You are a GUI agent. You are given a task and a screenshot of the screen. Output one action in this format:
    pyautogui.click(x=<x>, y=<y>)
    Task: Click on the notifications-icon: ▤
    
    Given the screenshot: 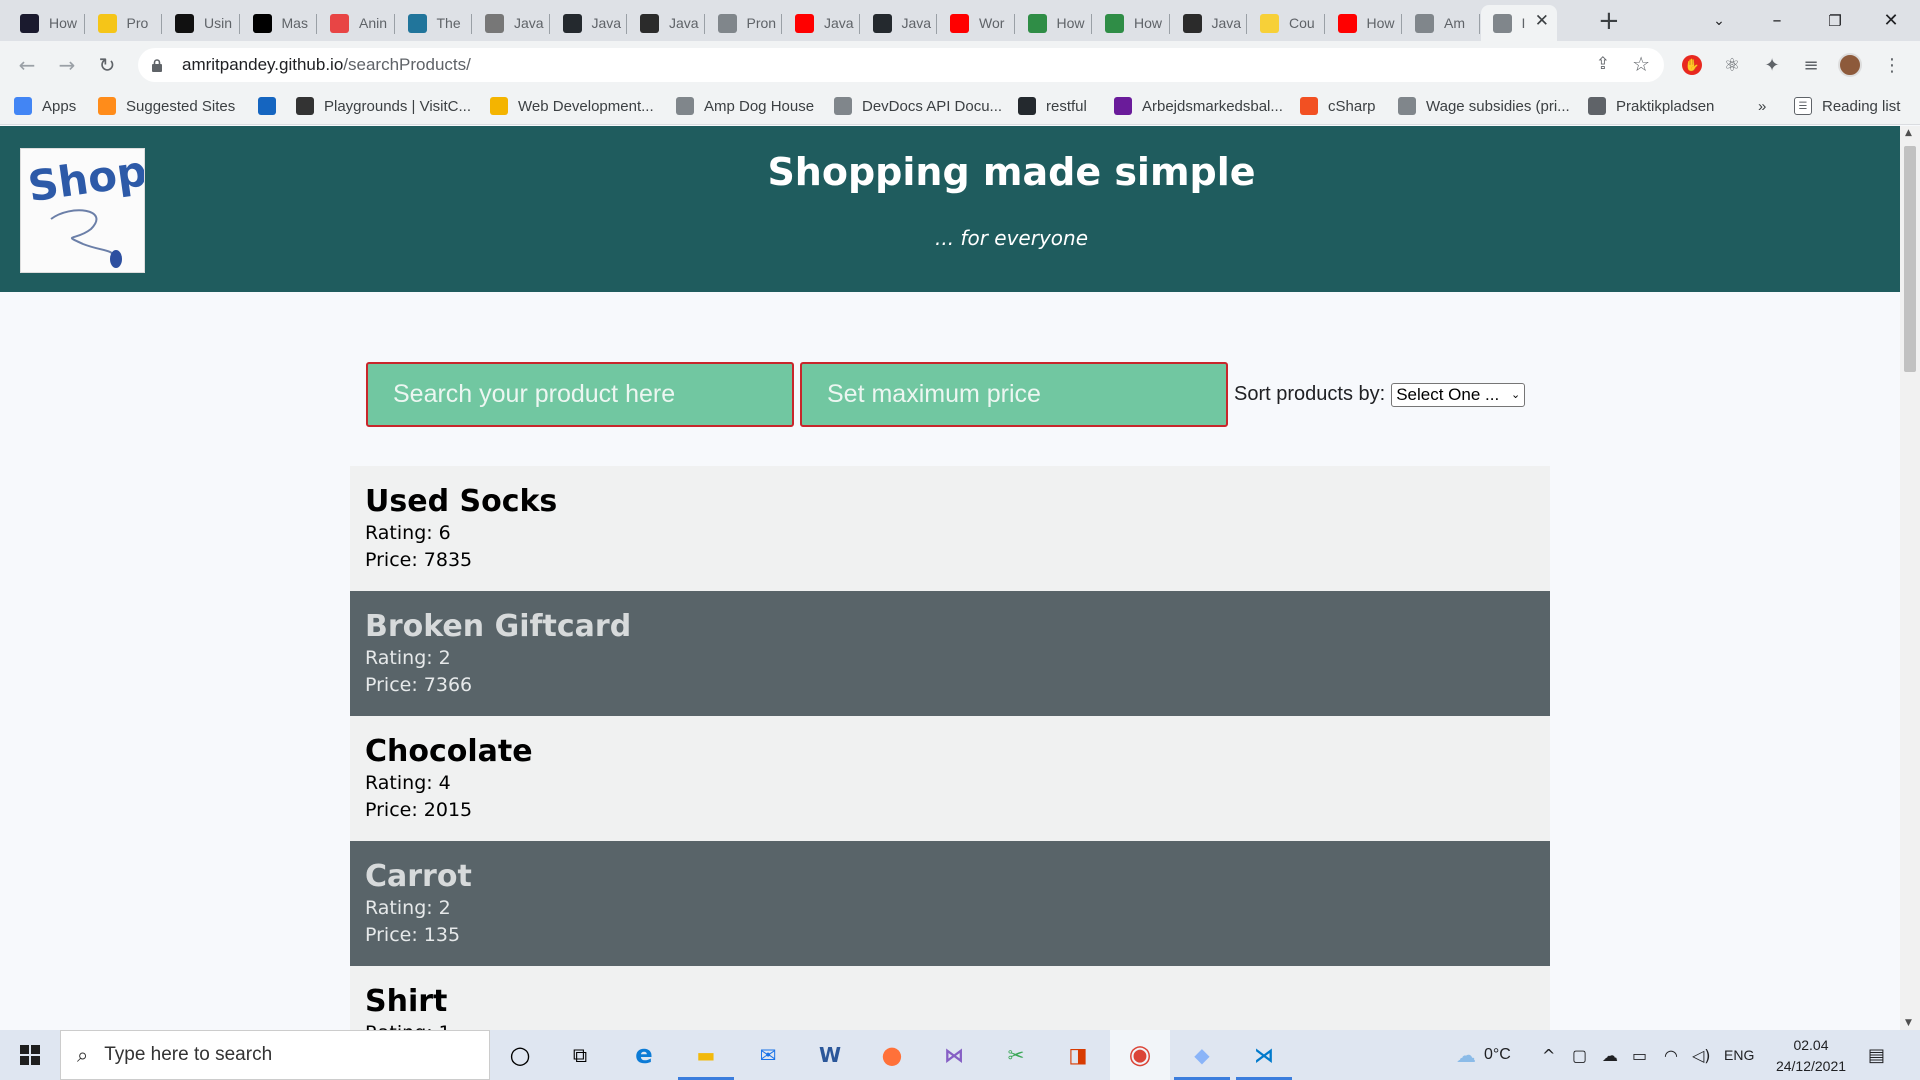 What is the action you would take?
    pyautogui.click(x=1876, y=1055)
    